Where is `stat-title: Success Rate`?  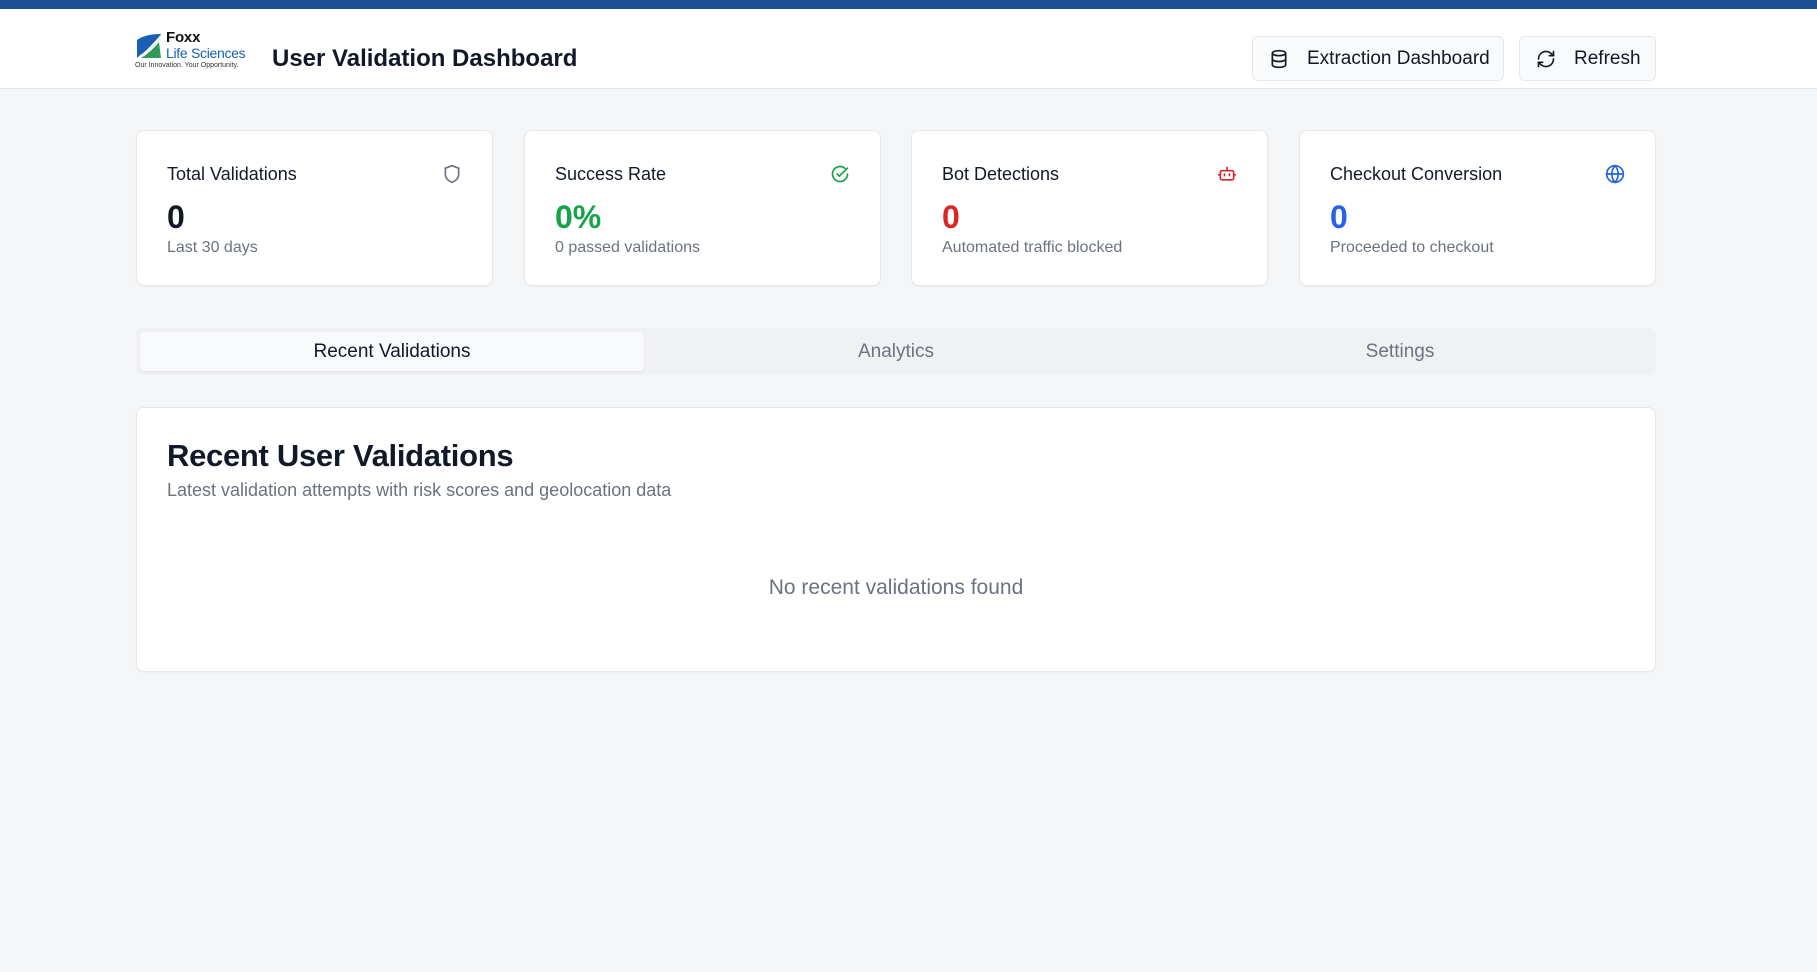
stat-title: Success Rate is located at coordinates (611, 174).